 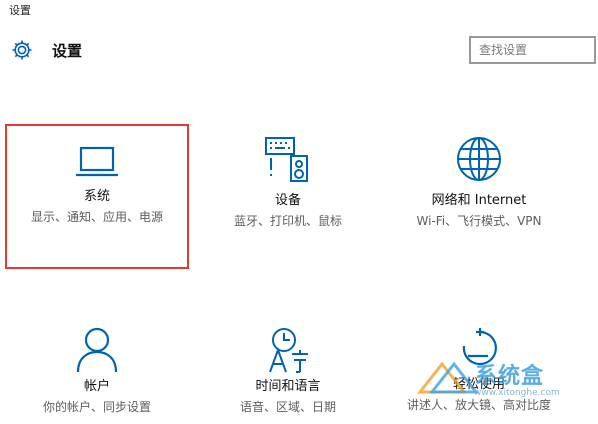 What do you see at coordinates (517, 393) in the screenshot?
I see `watermark-url: www.xitonghe.com` at bounding box center [517, 393].